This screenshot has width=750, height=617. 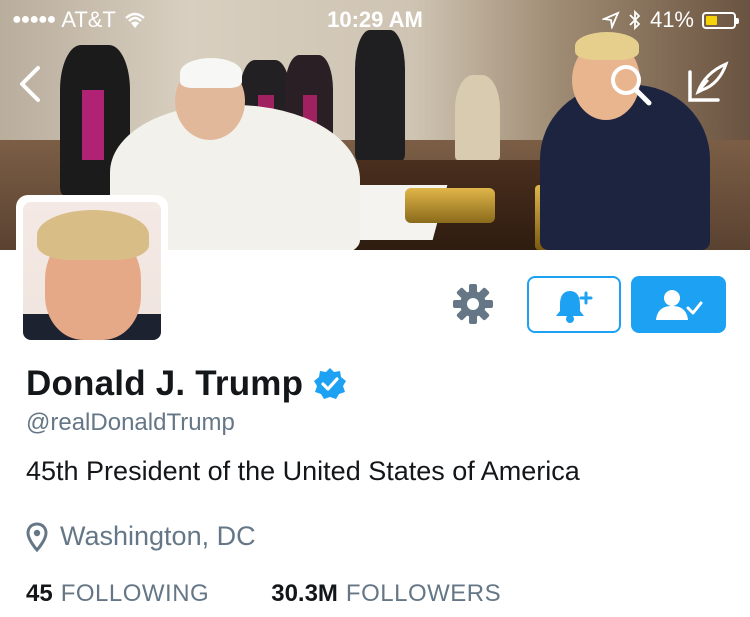 I want to click on followers-count: 30.3M, so click(x=304, y=593).